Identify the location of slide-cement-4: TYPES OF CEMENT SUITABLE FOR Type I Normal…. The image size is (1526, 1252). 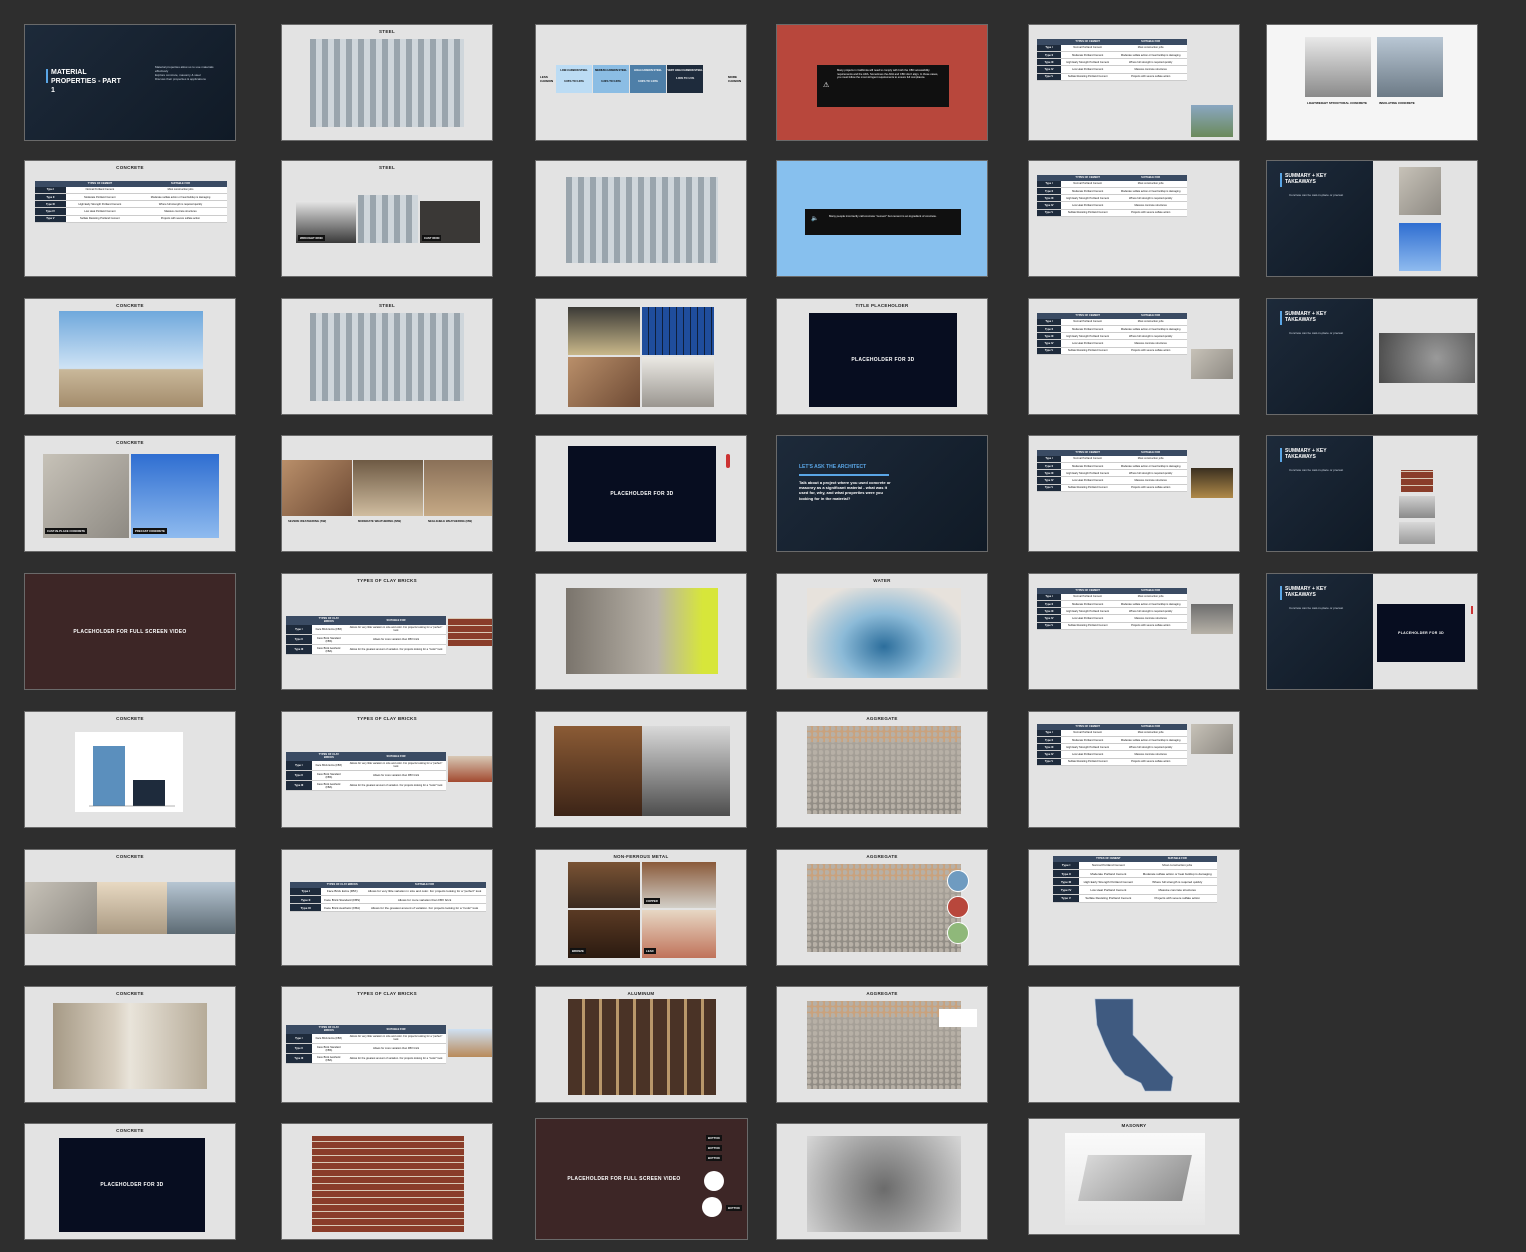
(1134, 493).